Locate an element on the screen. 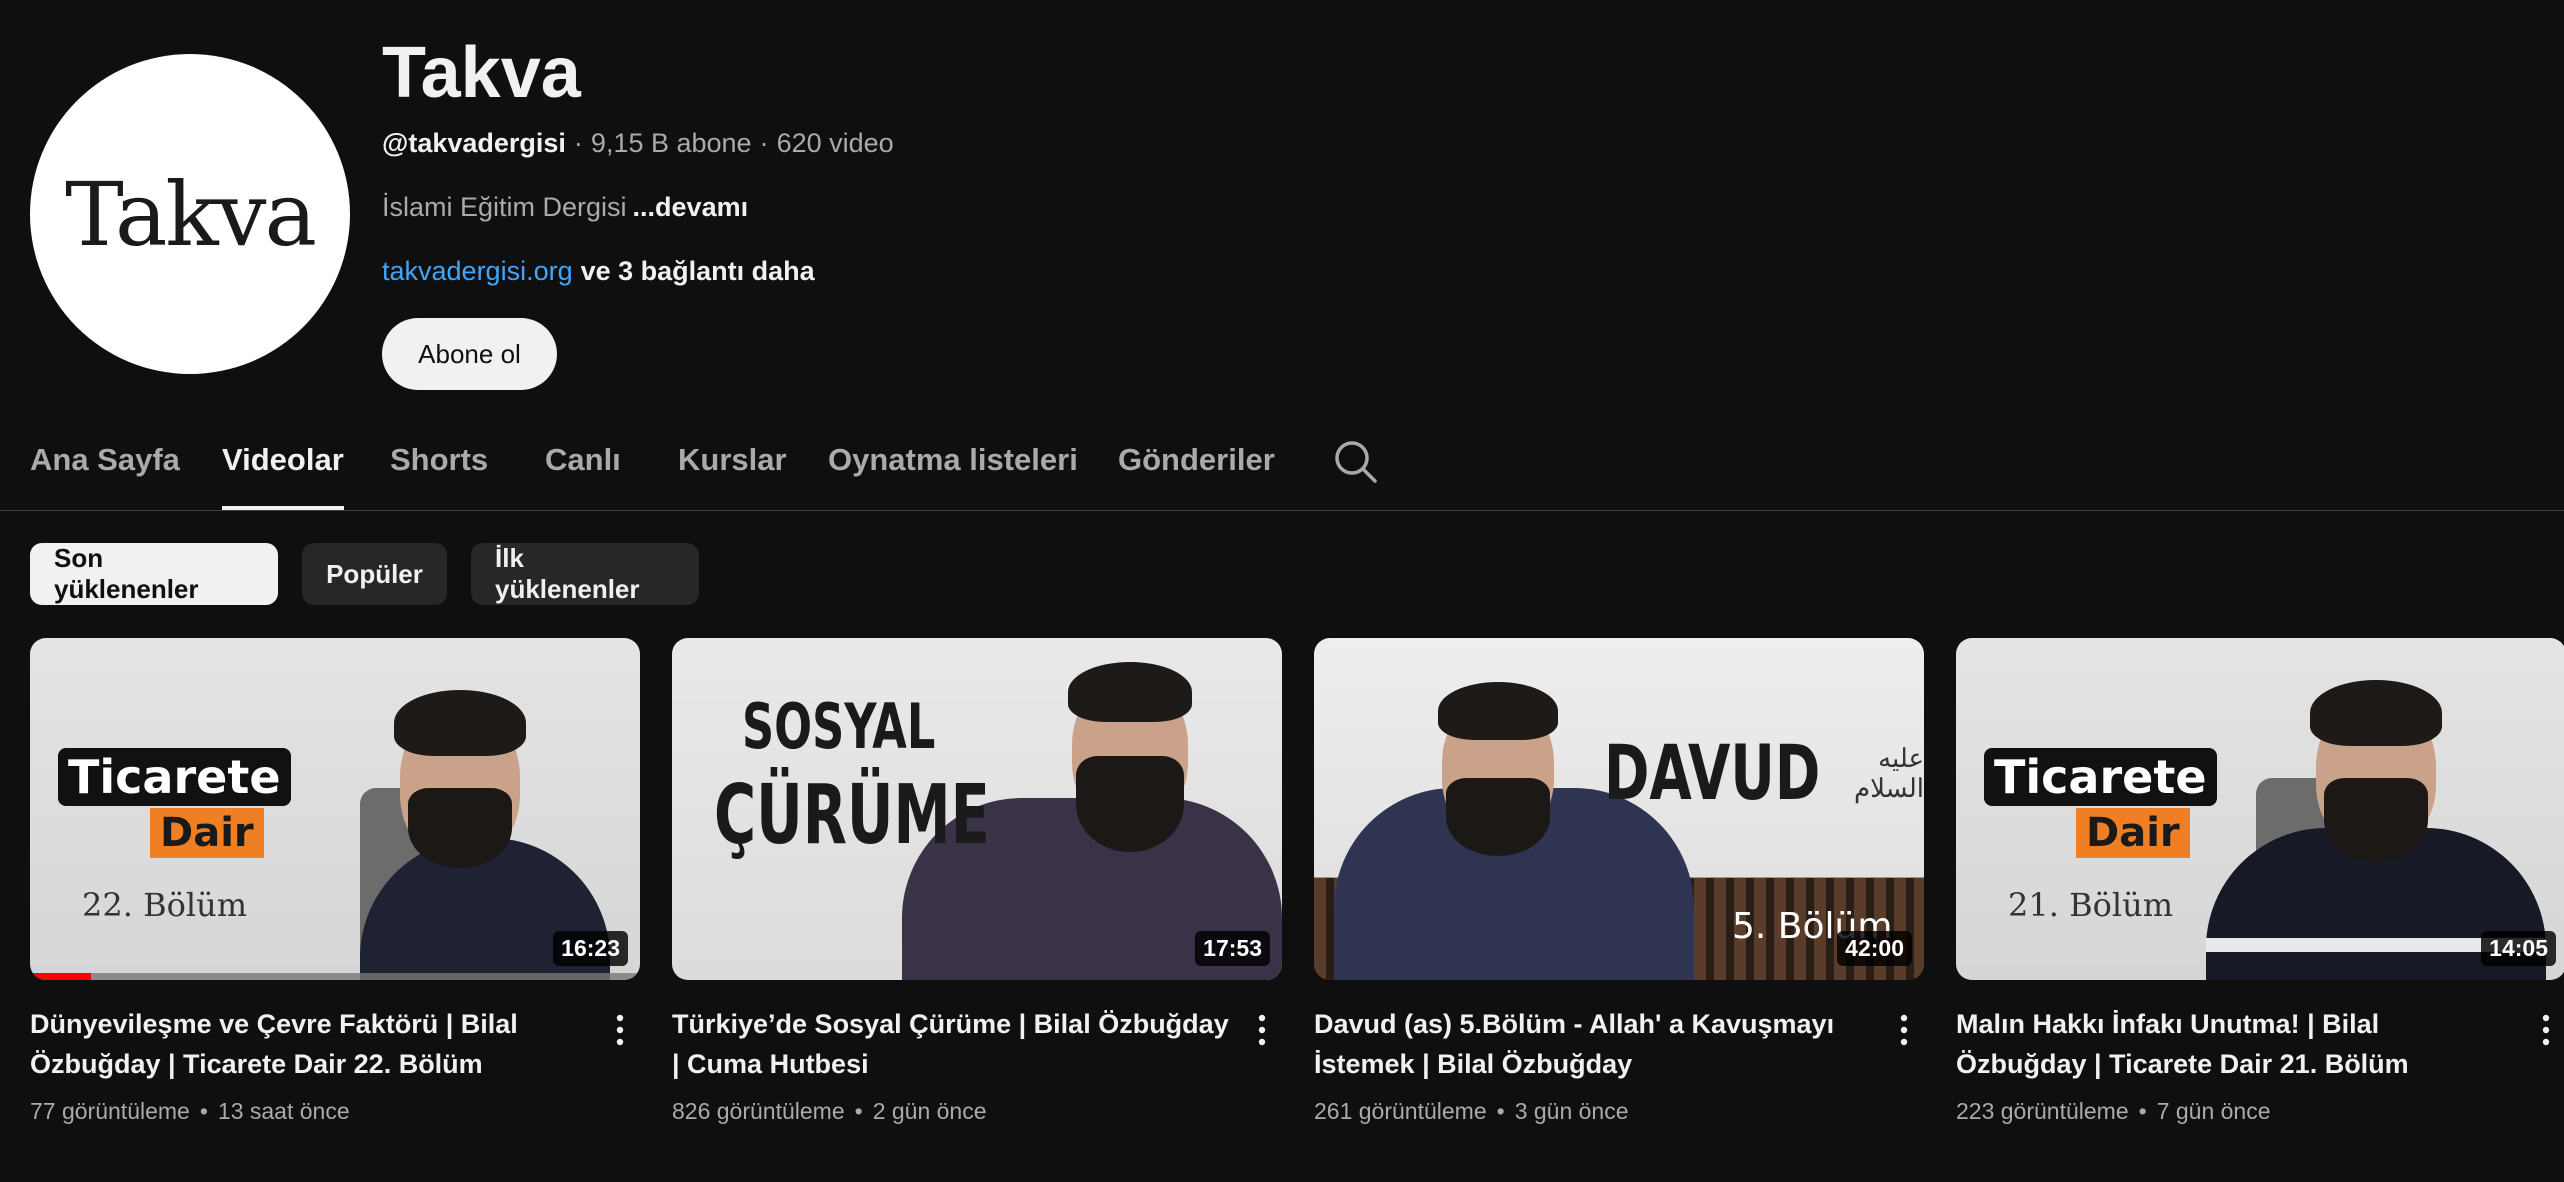 Image resolution: width=2564 pixels, height=1182 pixels. video-meta: 261 görüntüleme • 3 gün önce is located at coordinates (1471, 1111).